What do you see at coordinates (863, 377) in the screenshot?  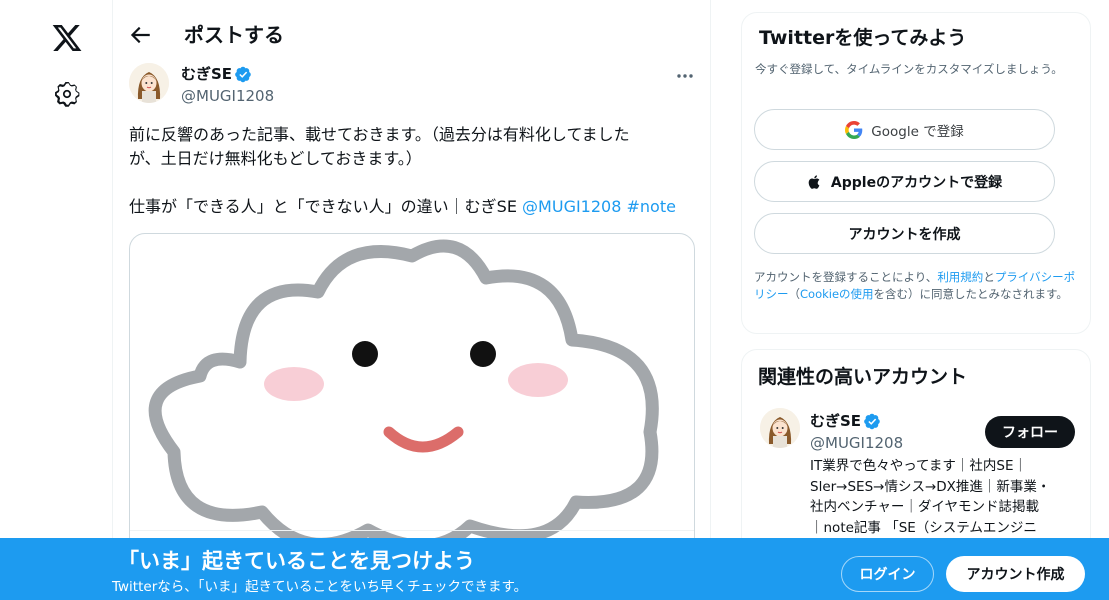 I see `related-title: 関連性の高いアカウント` at bounding box center [863, 377].